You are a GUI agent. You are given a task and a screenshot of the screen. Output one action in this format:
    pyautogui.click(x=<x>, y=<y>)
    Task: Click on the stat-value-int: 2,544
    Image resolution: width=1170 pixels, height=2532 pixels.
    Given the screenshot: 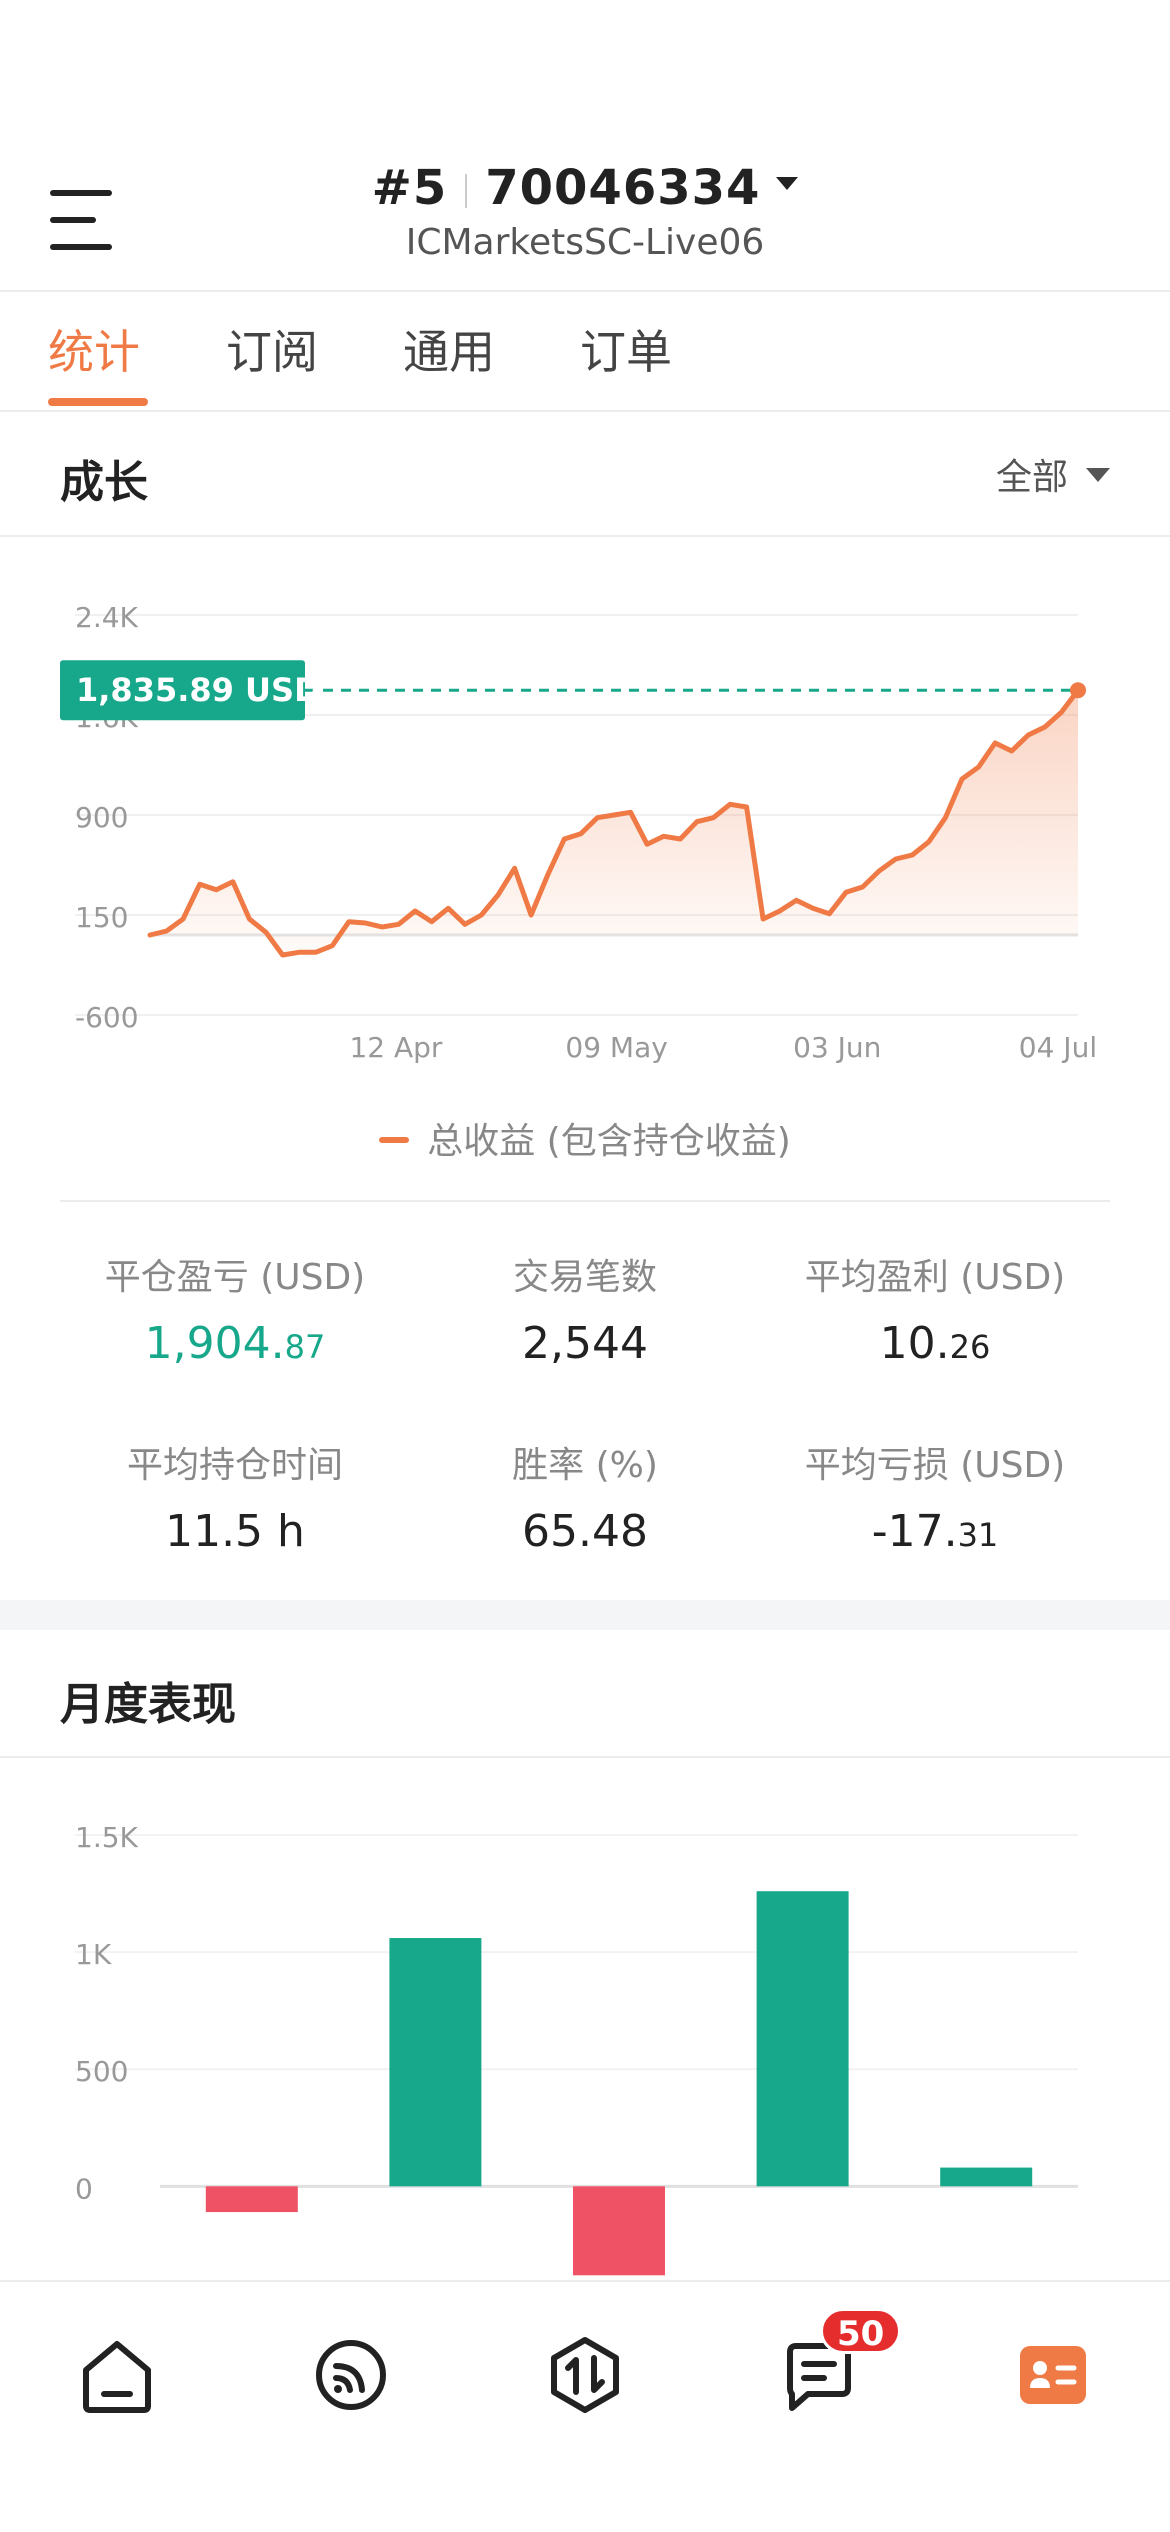 What is the action you would take?
    pyautogui.click(x=585, y=1343)
    